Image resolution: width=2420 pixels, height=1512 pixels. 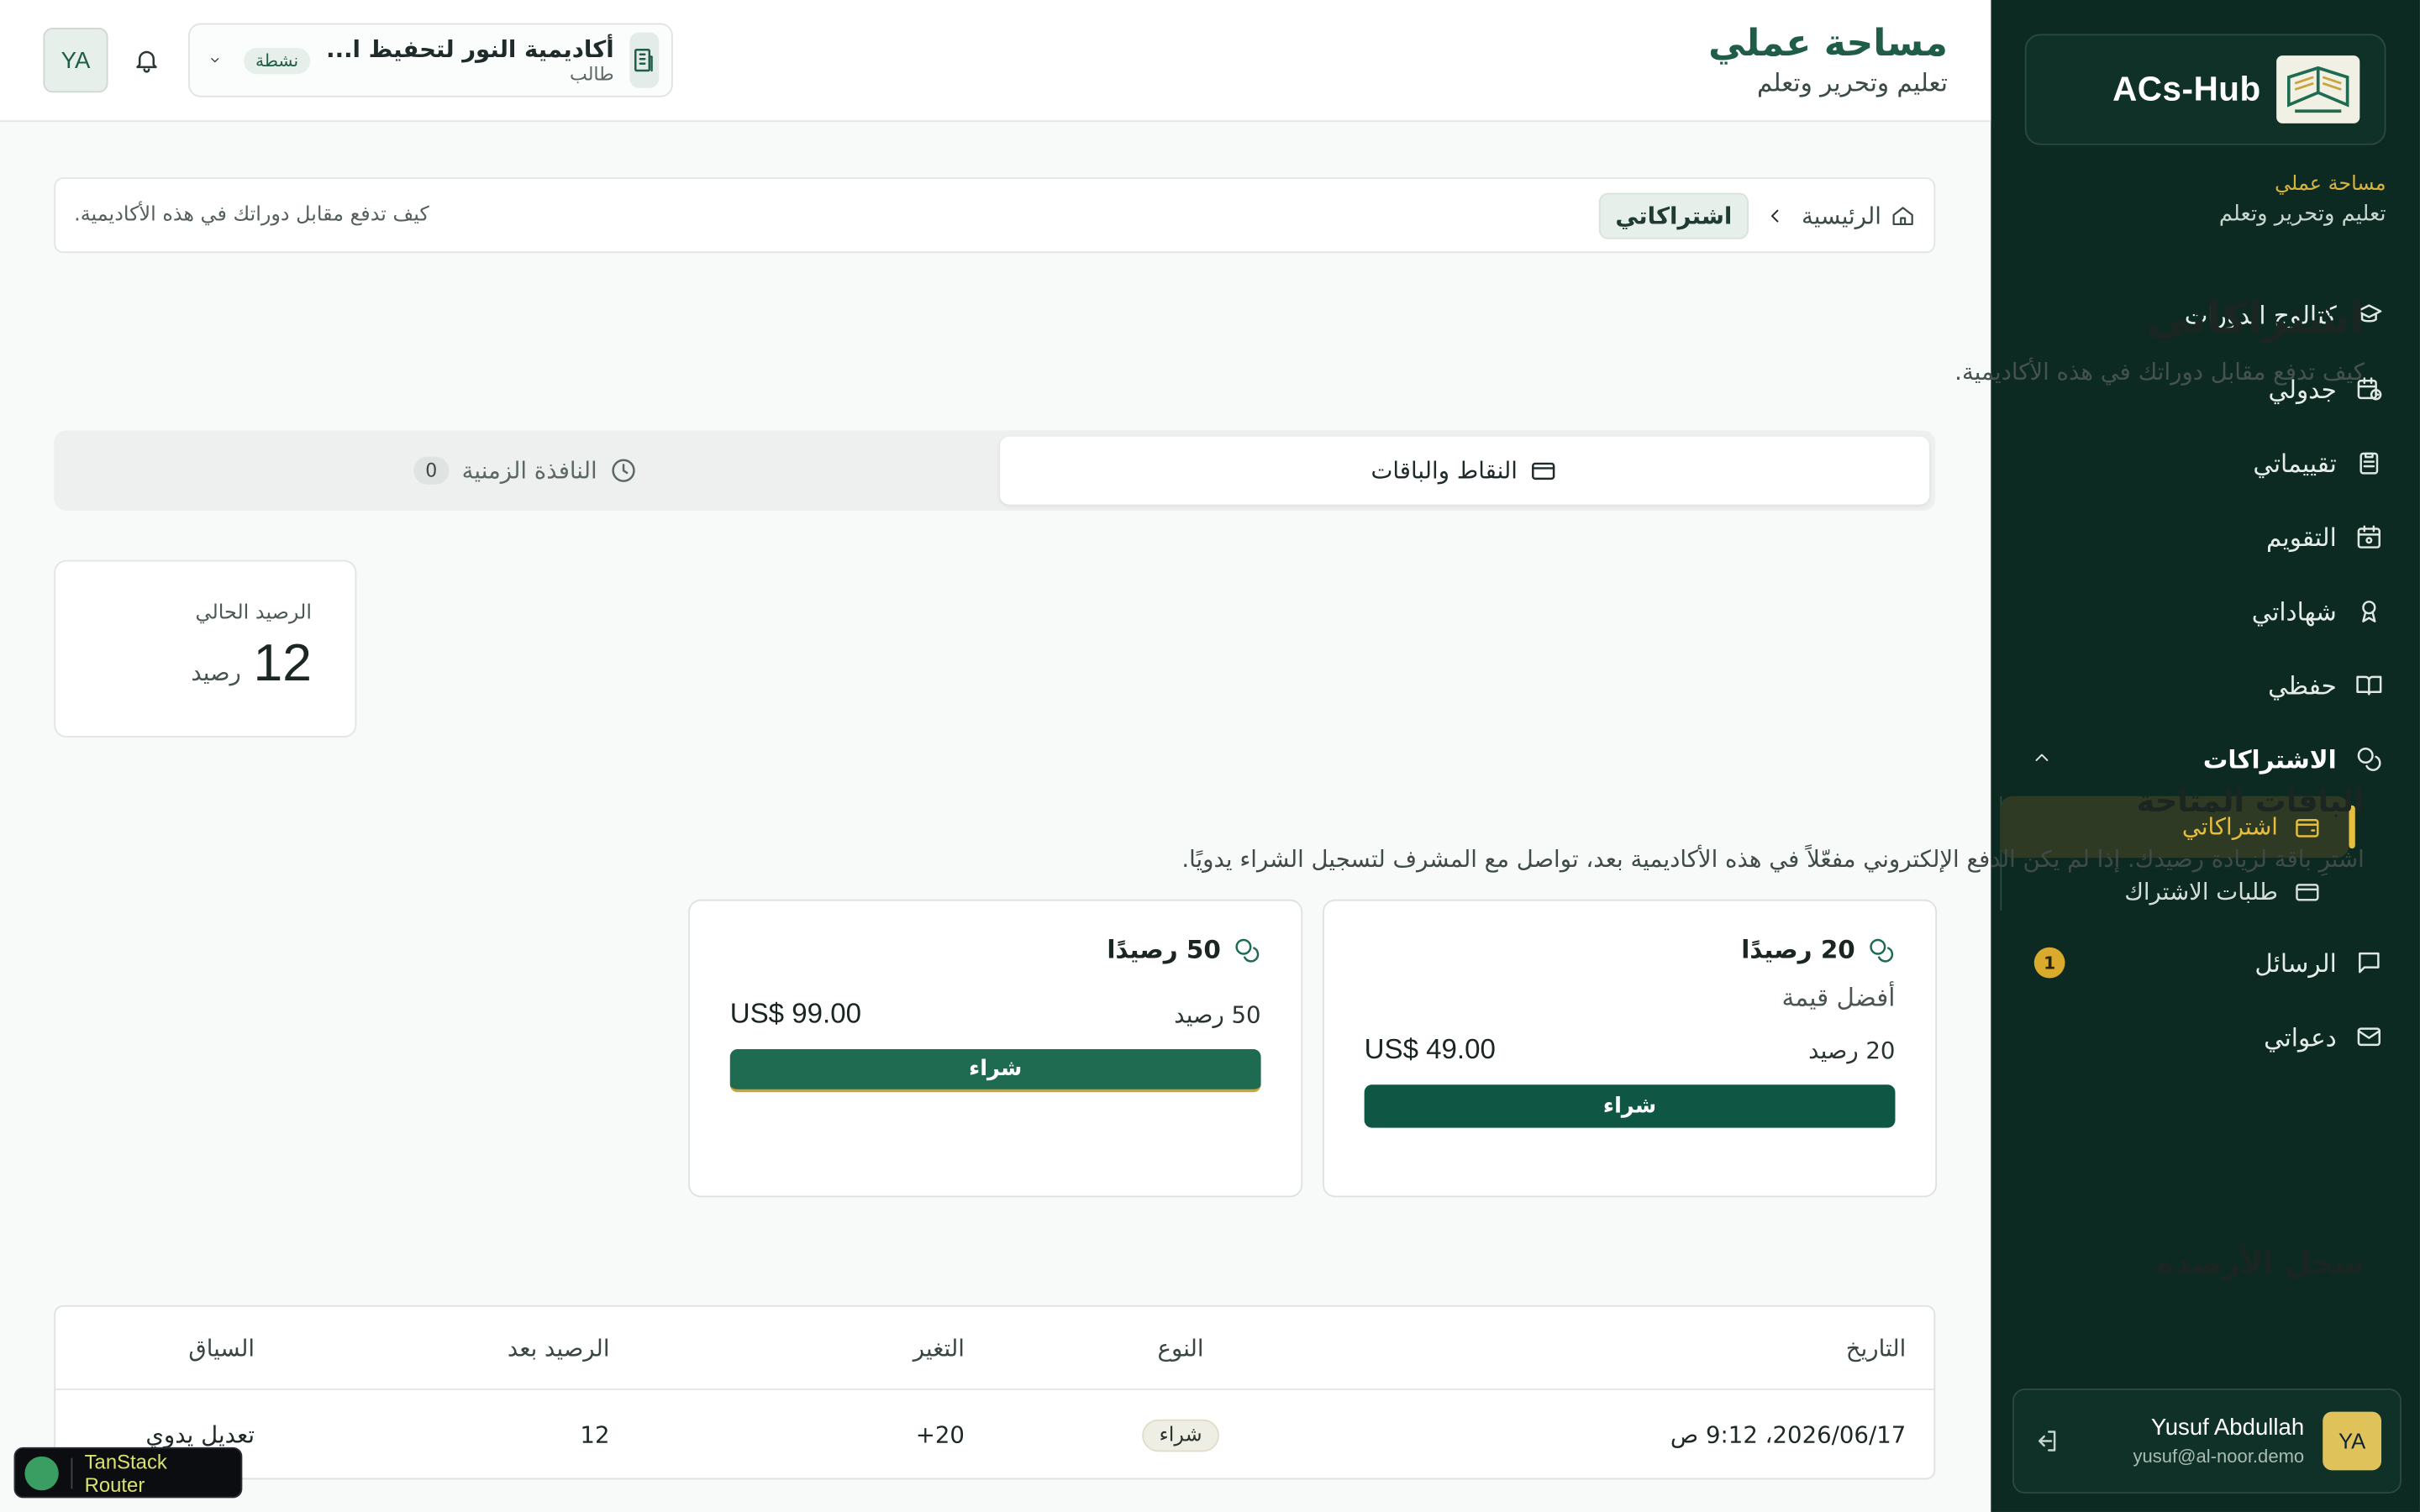 I want to click on package-tag: أفضل قيمة, so click(x=1839, y=997).